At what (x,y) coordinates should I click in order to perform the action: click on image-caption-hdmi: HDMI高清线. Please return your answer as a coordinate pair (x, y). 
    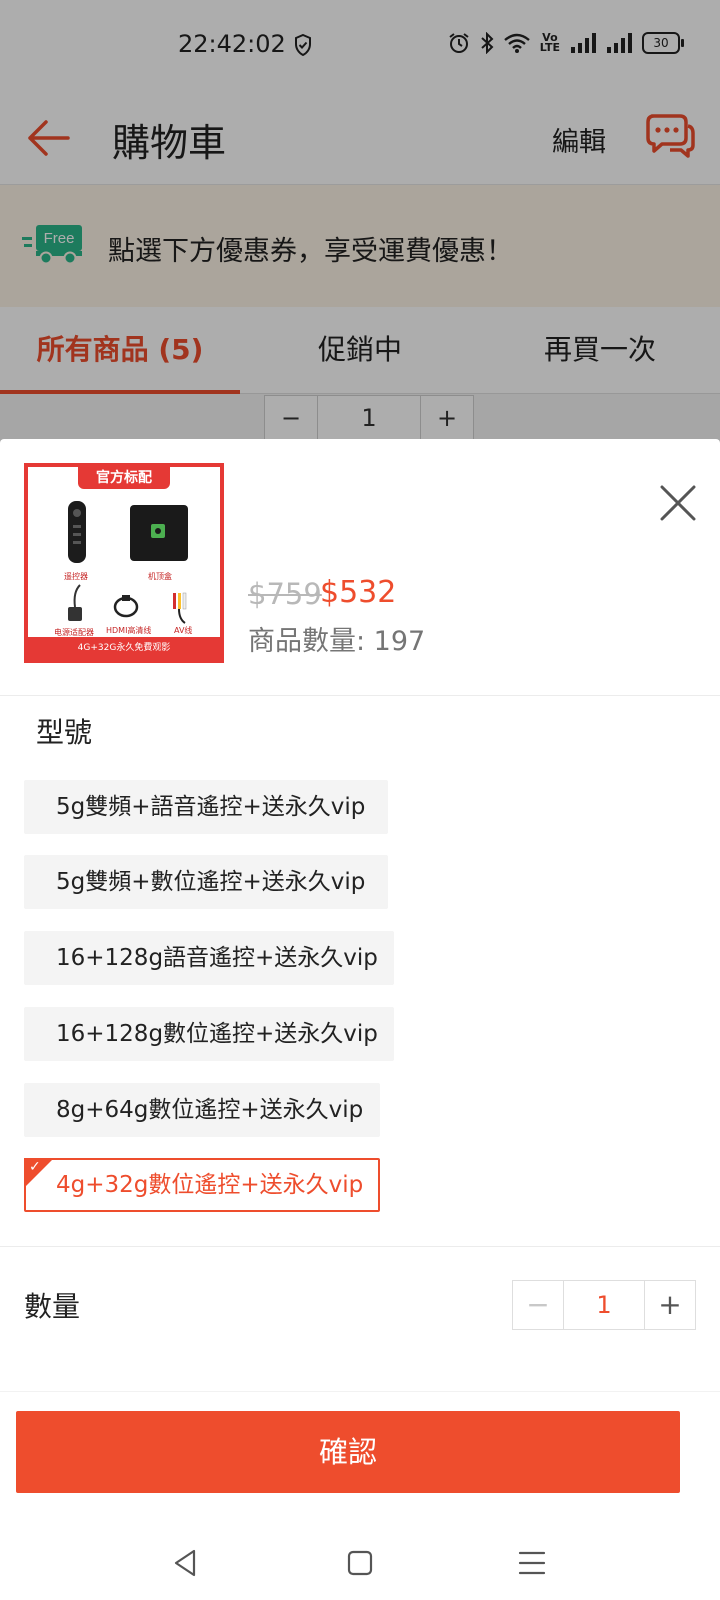
    Looking at the image, I should click on (129, 630).